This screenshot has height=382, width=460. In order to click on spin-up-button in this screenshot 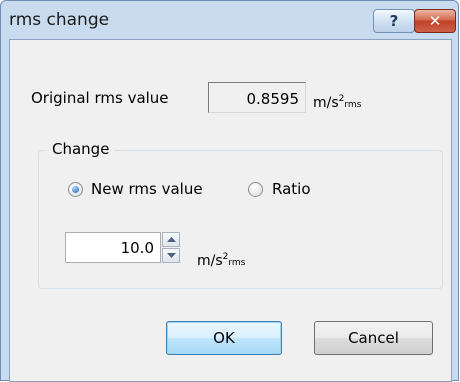, I will do `click(171, 239)`.